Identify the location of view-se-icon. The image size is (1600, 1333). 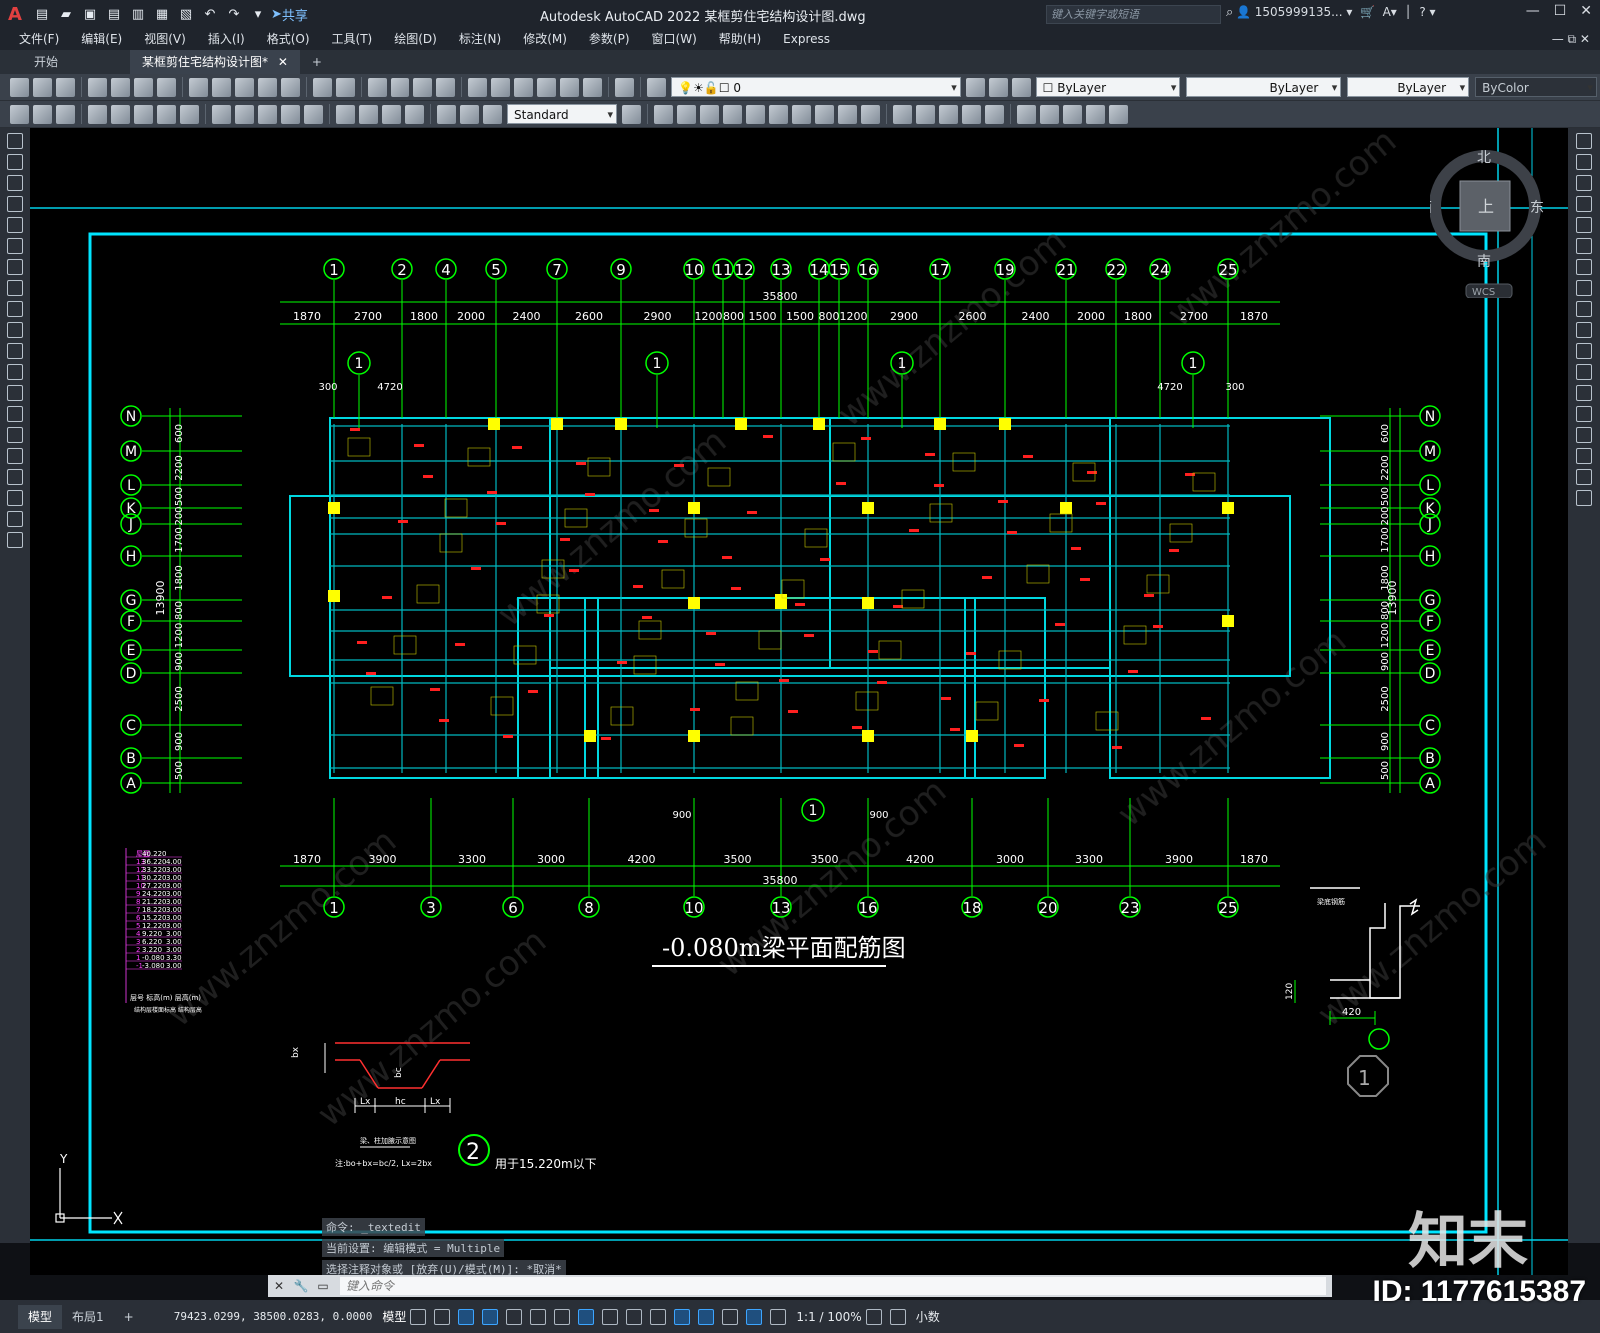
(824, 114).